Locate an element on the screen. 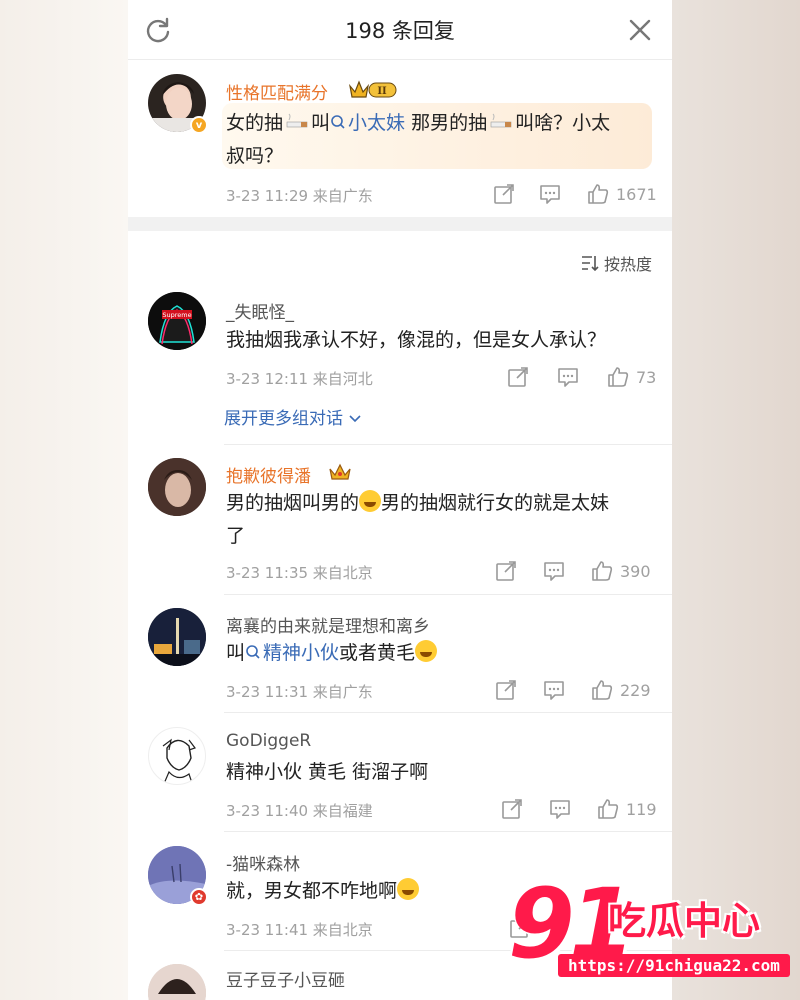  comment-text: 叫精神小伙或者黄毛 is located at coordinates (332, 653).